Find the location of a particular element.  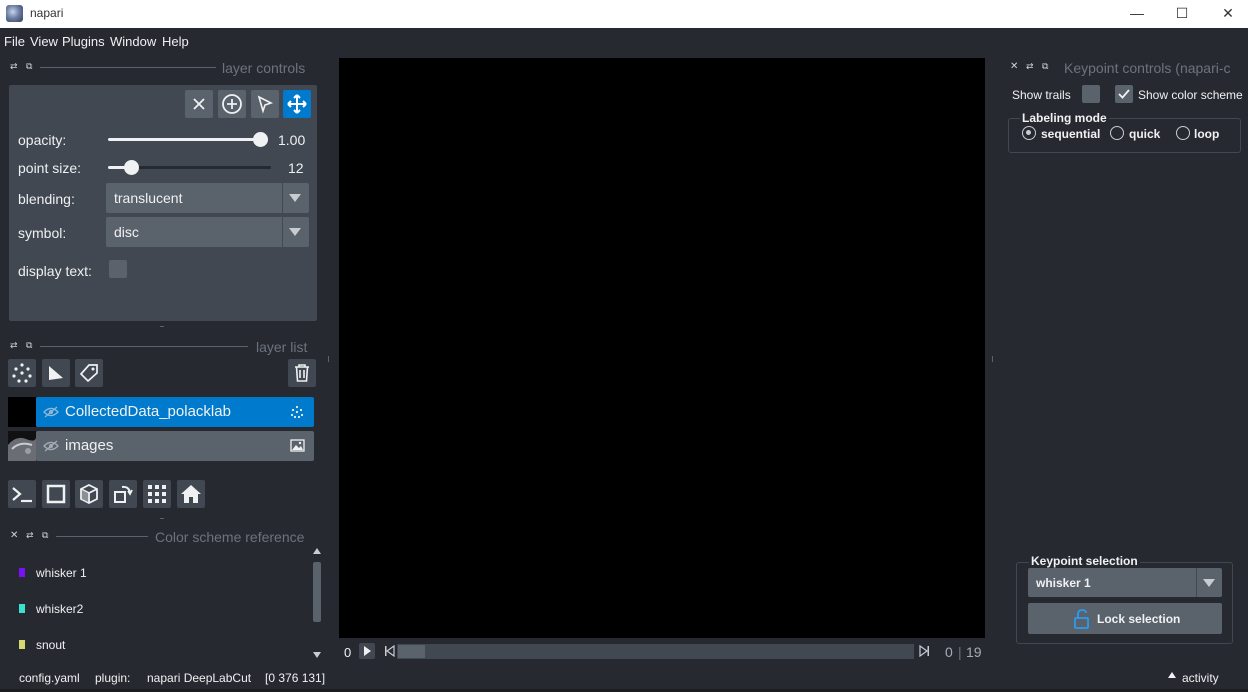

show-color-scheme-label: Show color scheme is located at coordinates (1190, 95).